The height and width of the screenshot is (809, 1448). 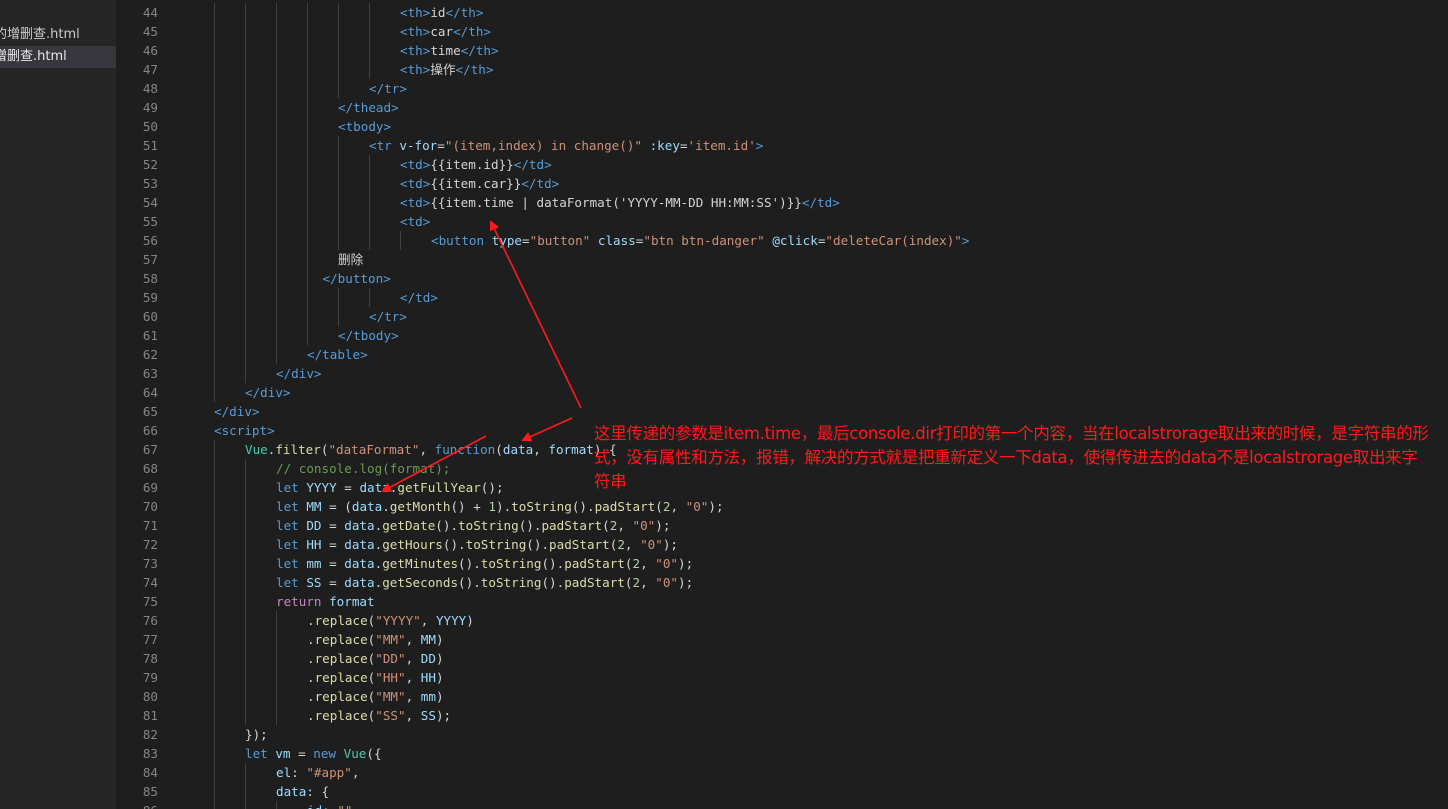 I want to click on code-token: "deleteCar(index)", so click(x=893, y=240).